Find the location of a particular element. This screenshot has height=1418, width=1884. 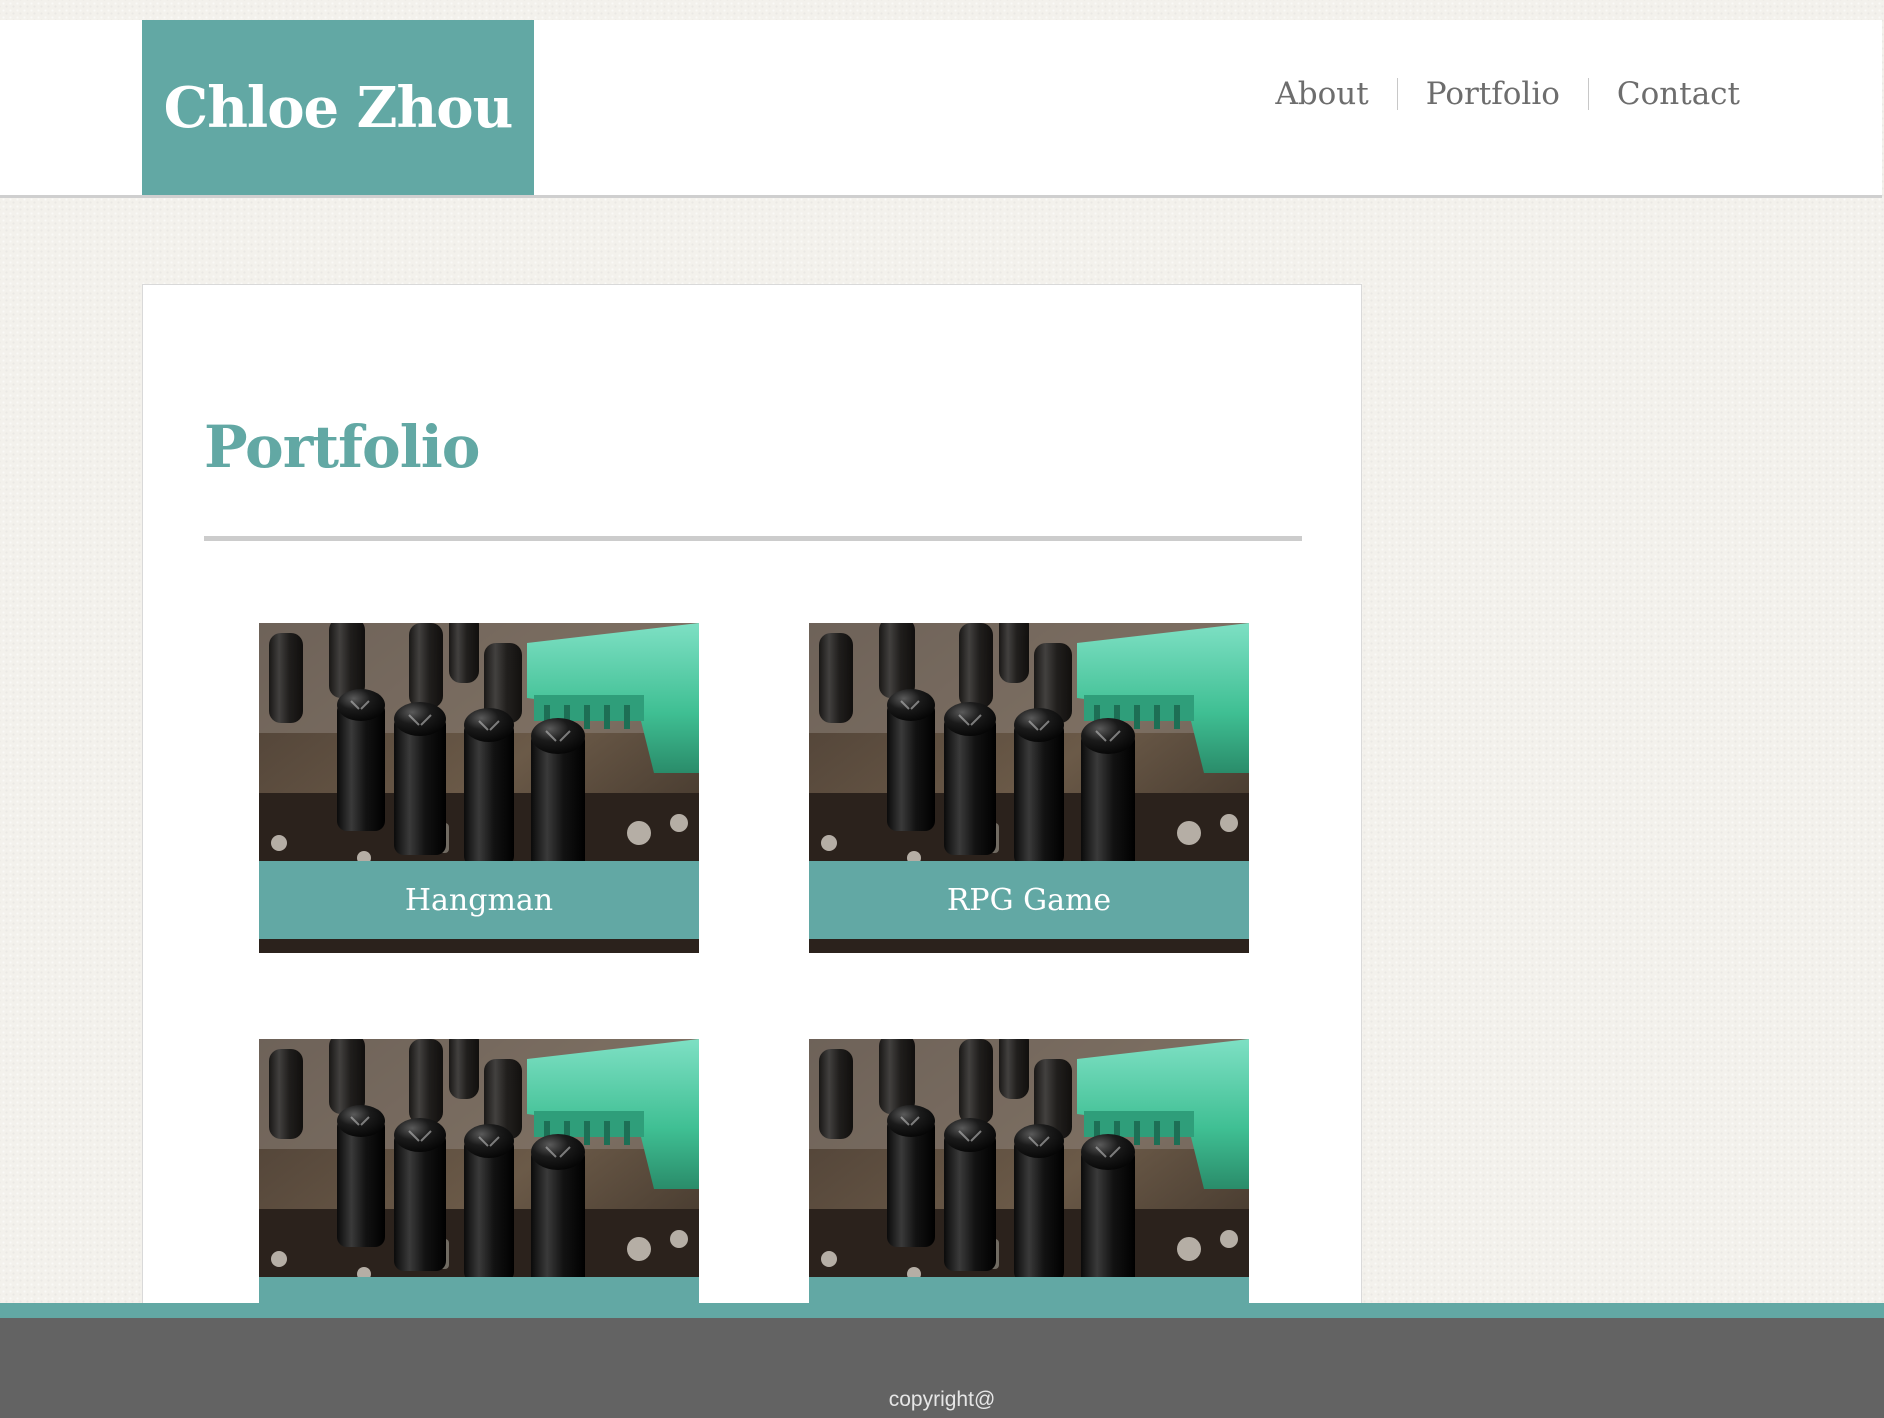

project-caption: Hangman is located at coordinates (479, 900).